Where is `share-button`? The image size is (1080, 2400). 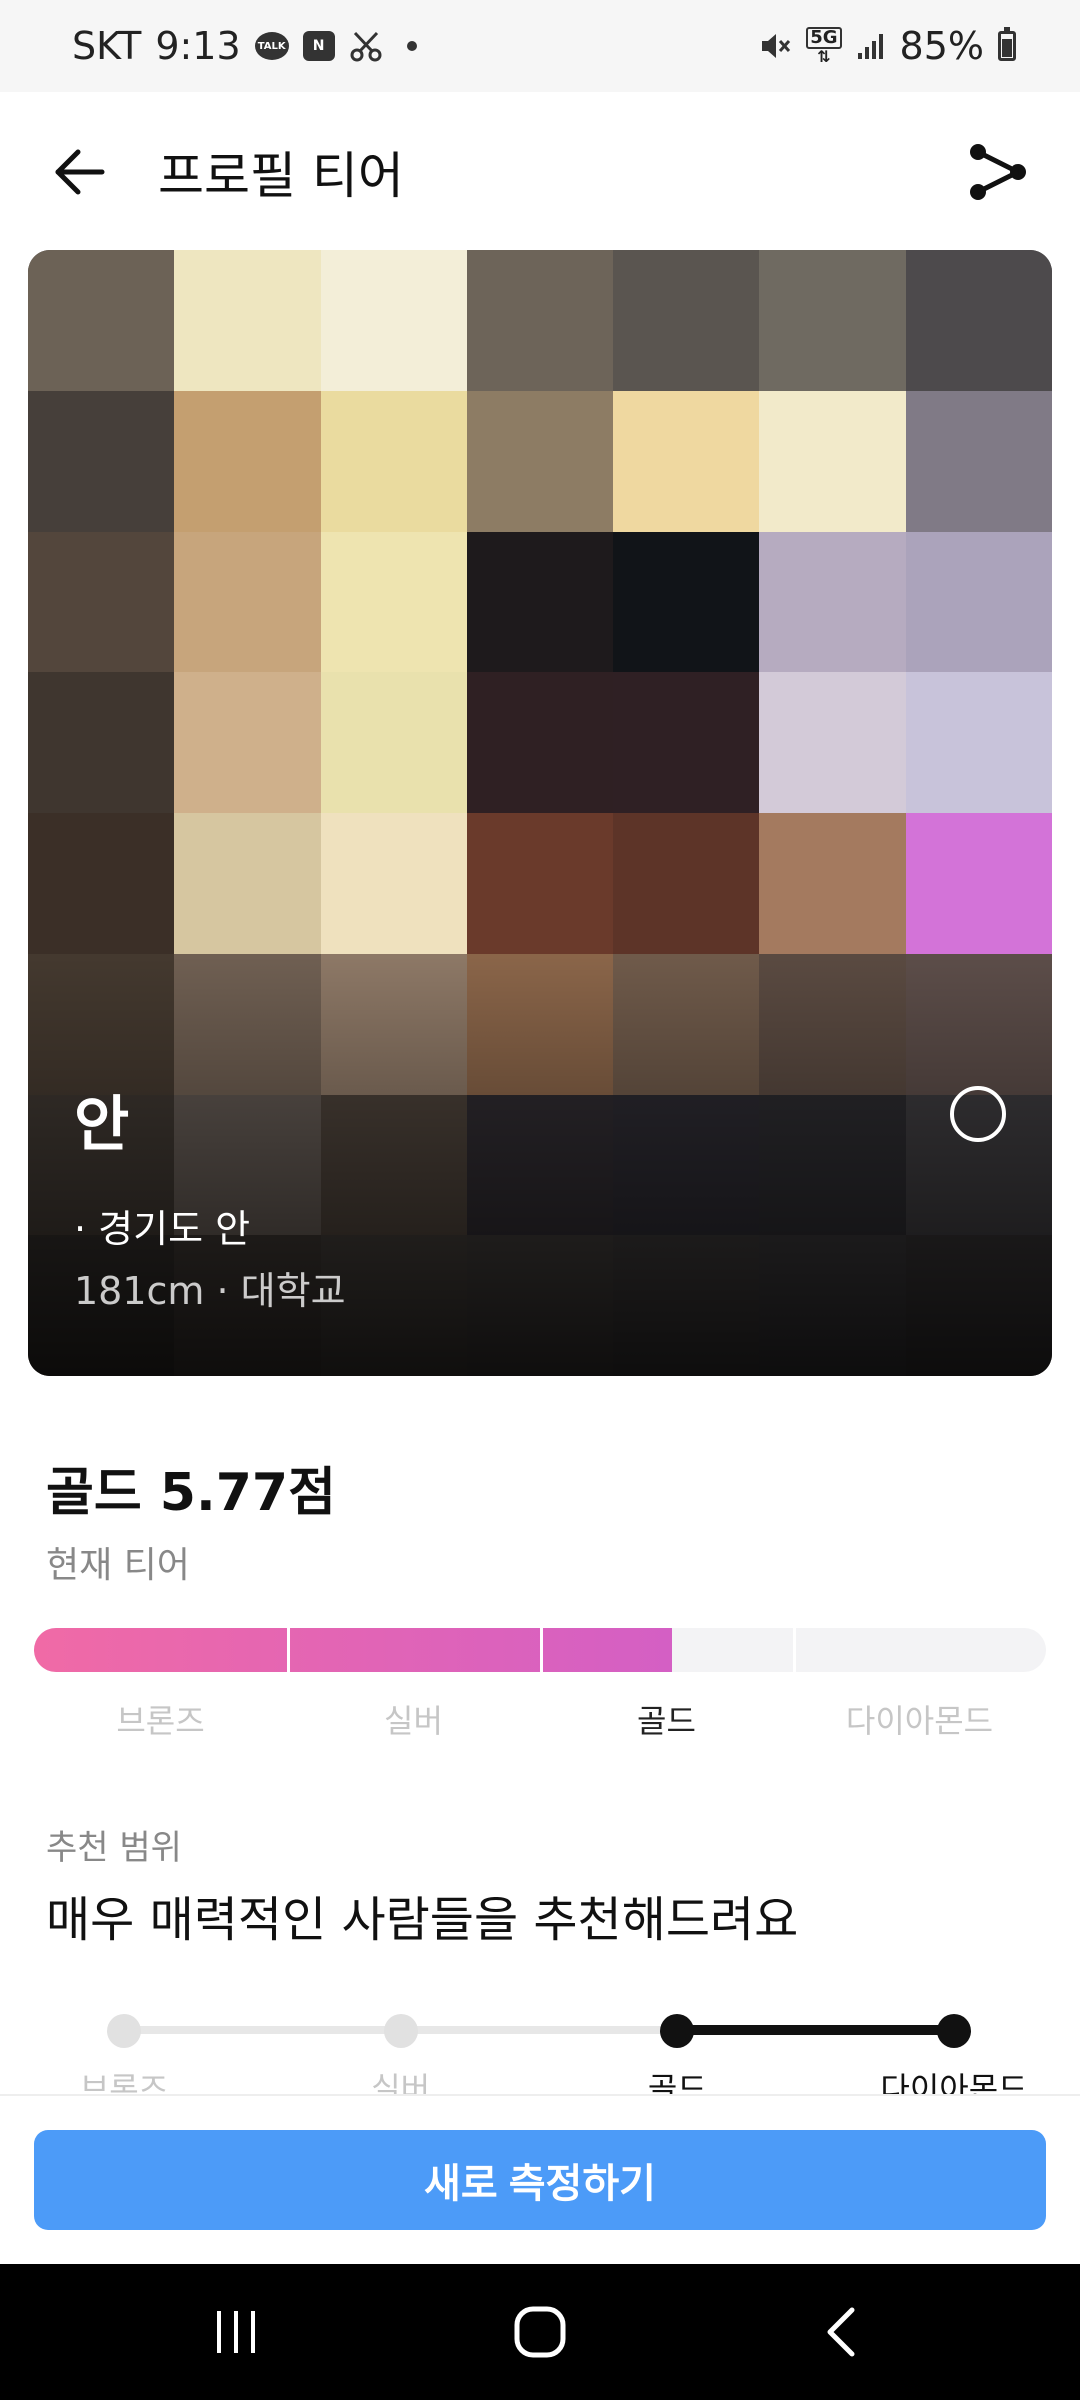 share-button is located at coordinates (998, 172).